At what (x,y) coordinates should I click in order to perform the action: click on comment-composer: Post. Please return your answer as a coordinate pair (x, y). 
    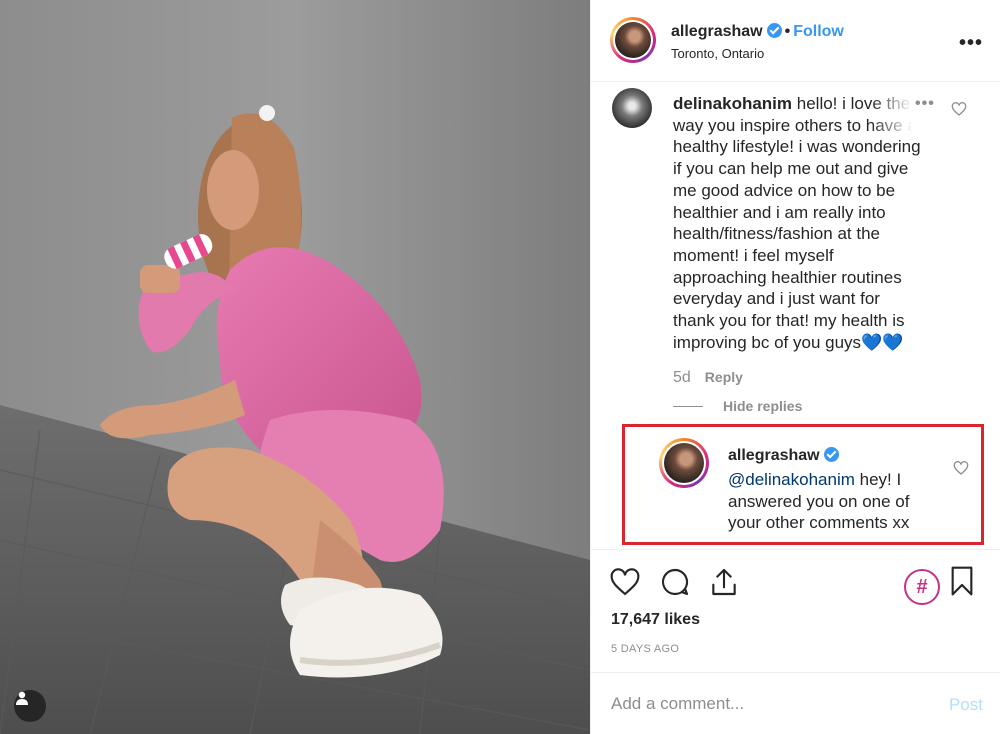
    Looking at the image, I should click on (795, 703).